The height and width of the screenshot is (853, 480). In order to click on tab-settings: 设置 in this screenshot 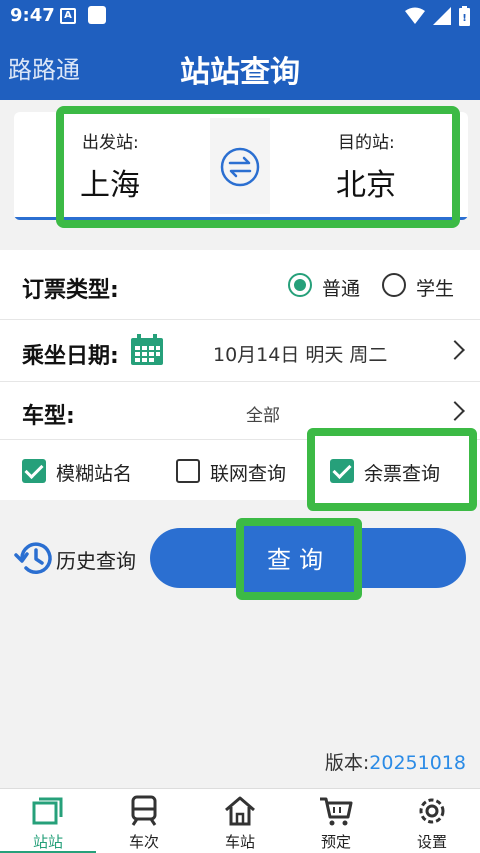, I will do `click(432, 821)`.